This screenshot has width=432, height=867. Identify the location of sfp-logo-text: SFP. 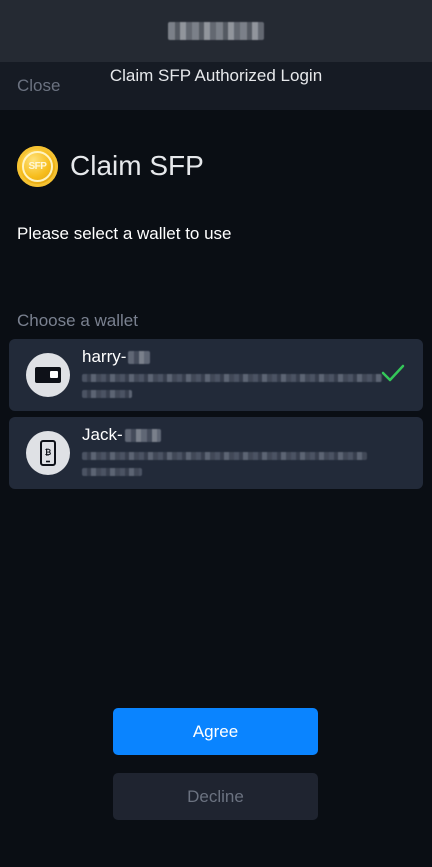
(37, 166).